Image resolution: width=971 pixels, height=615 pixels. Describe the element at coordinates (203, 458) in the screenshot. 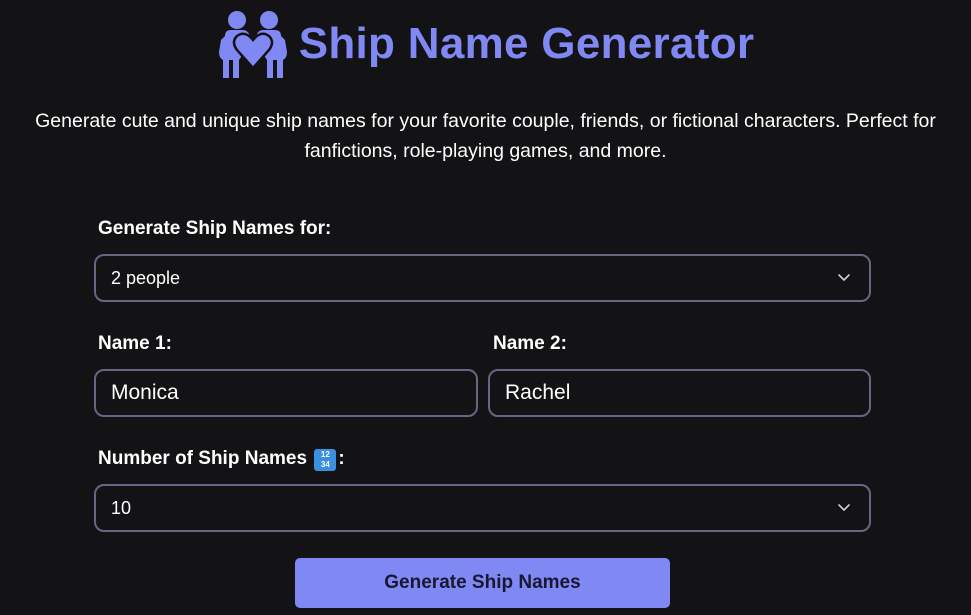

I see `ship-count-label-text: Number of Ship Names` at that location.